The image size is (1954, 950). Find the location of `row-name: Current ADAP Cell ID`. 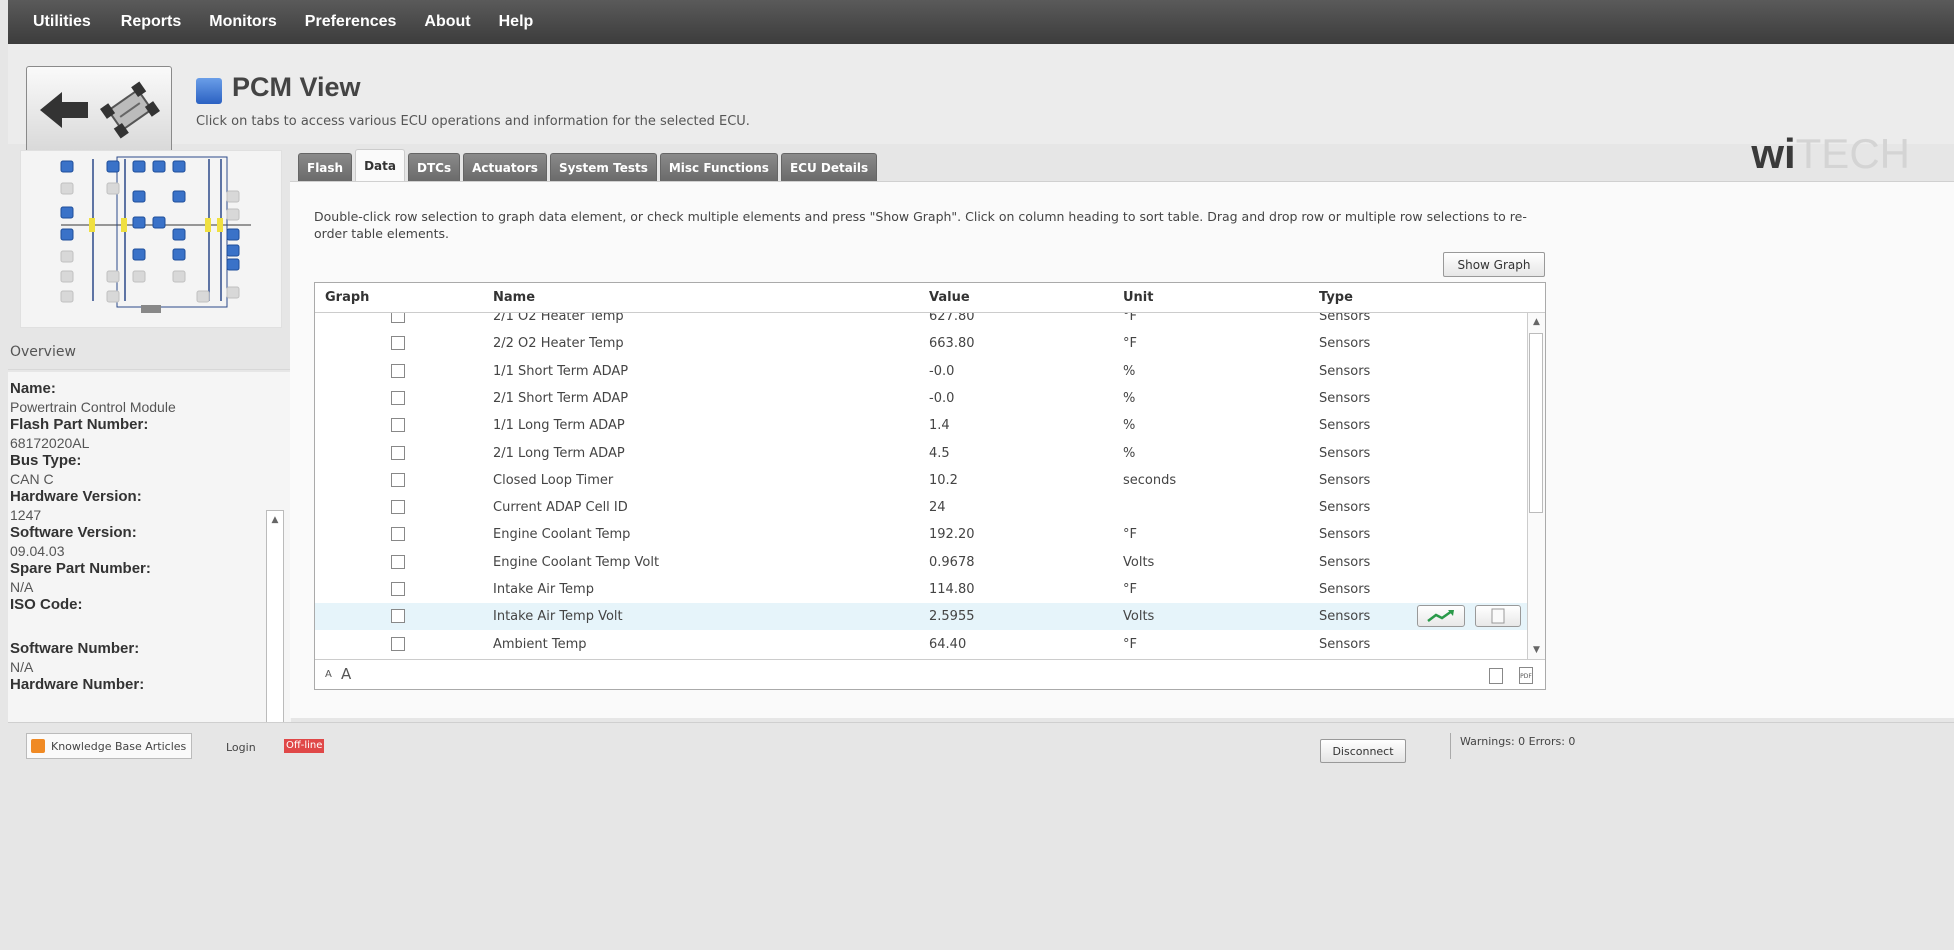

row-name: Current ADAP Cell ID is located at coordinates (560, 508).